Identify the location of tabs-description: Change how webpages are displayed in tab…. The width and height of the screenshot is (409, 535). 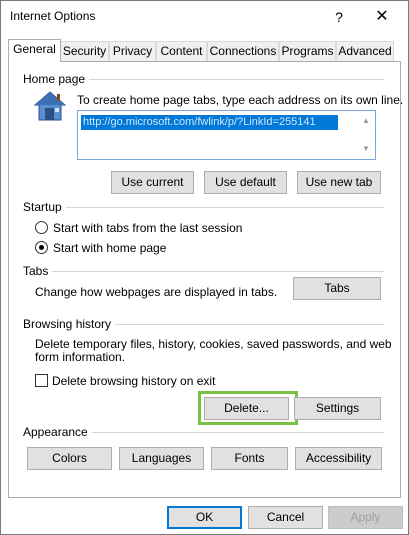
(156, 292).